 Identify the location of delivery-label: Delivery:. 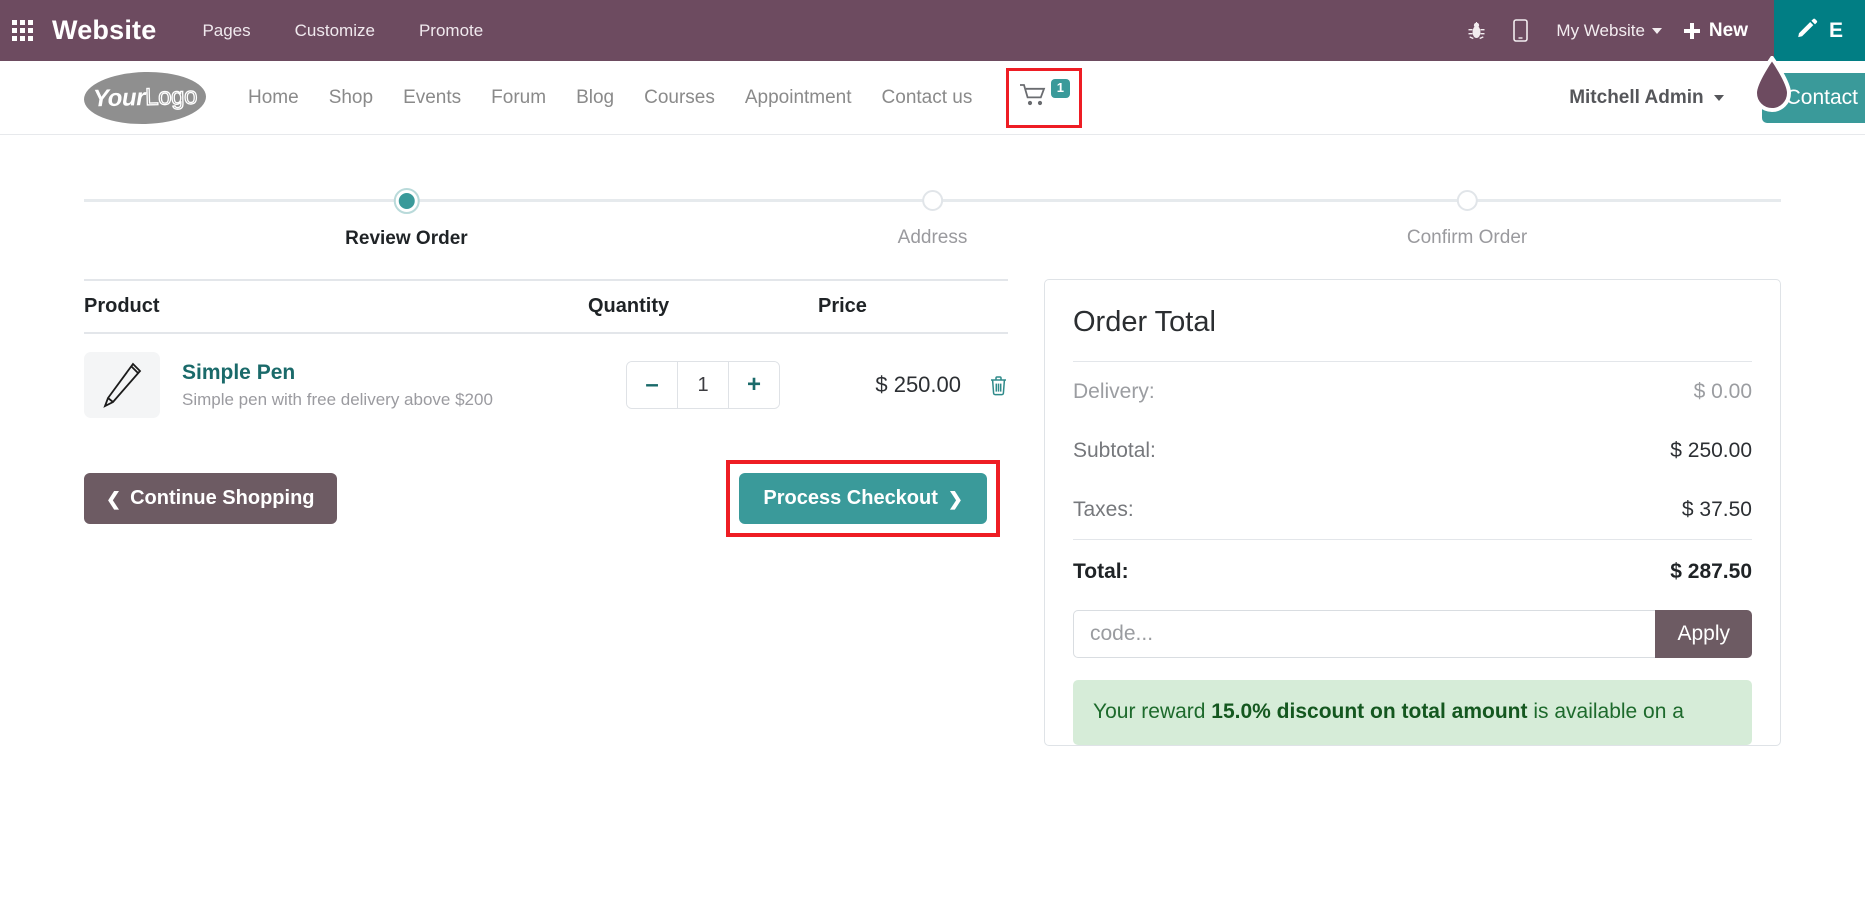
(1114, 391).